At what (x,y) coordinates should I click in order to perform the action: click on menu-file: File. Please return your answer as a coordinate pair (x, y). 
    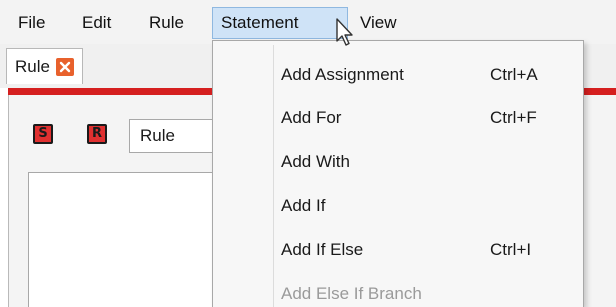
    Looking at the image, I should click on (31, 23).